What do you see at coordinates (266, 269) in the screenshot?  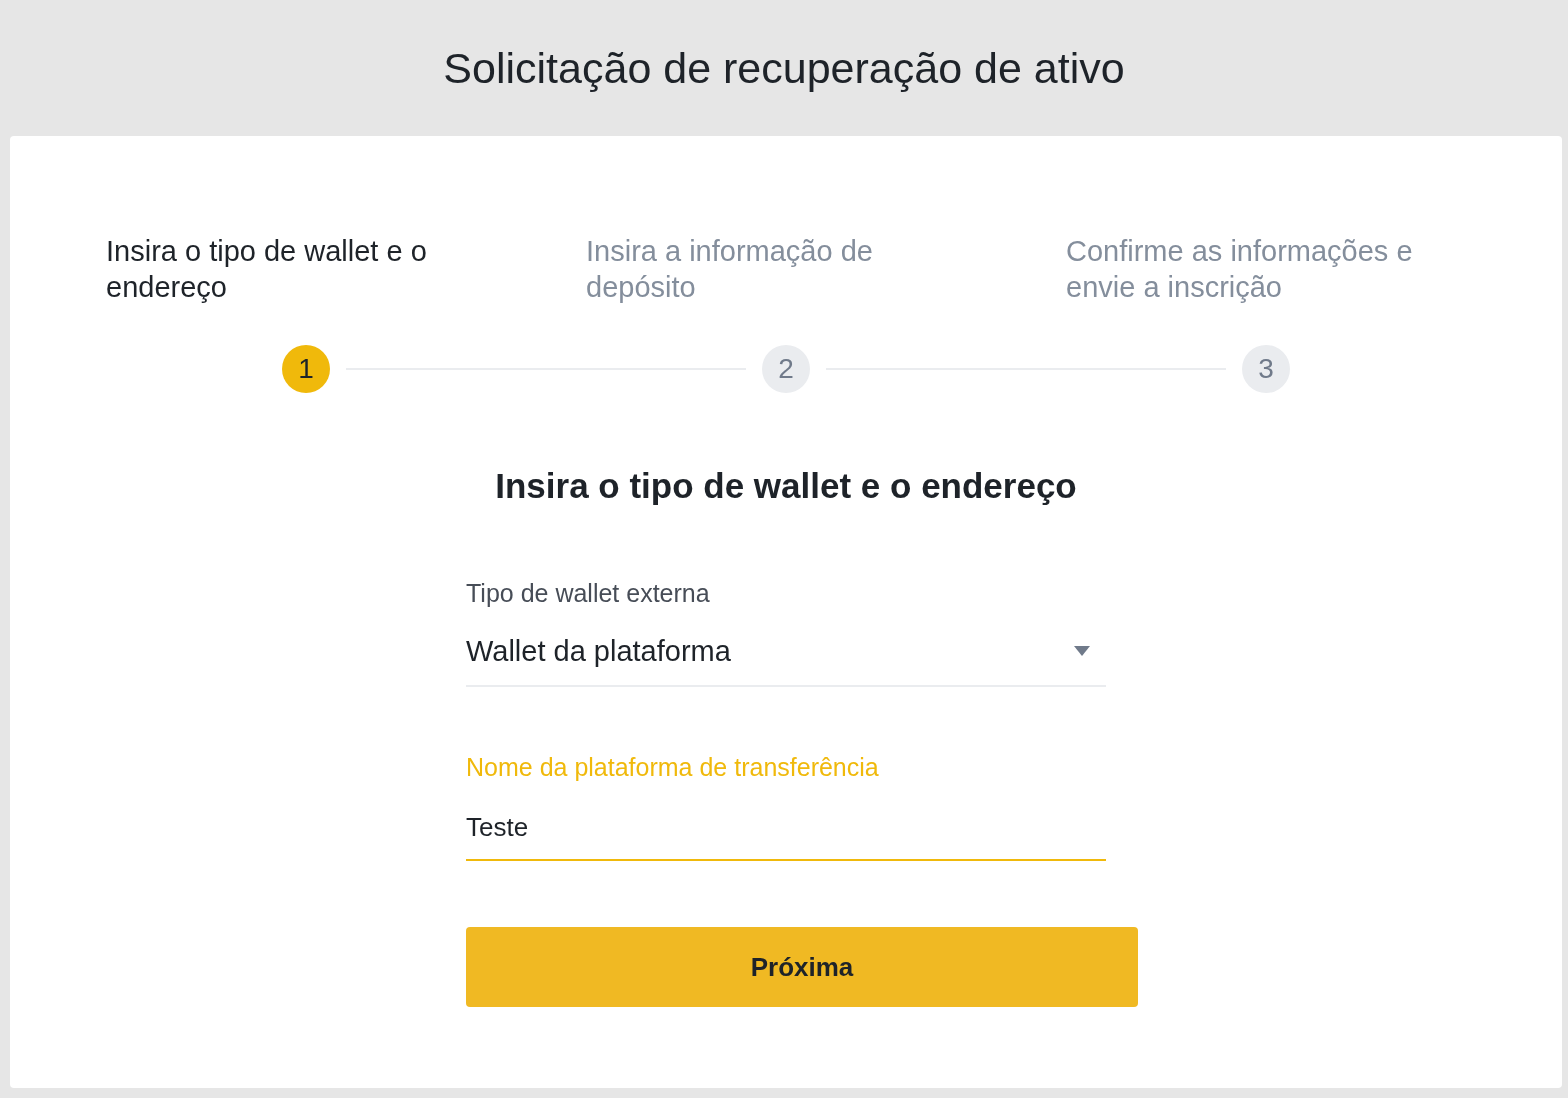 I see `step-label: Insira o tipo de wallet e o endereço` at bounding box center [266, 269].